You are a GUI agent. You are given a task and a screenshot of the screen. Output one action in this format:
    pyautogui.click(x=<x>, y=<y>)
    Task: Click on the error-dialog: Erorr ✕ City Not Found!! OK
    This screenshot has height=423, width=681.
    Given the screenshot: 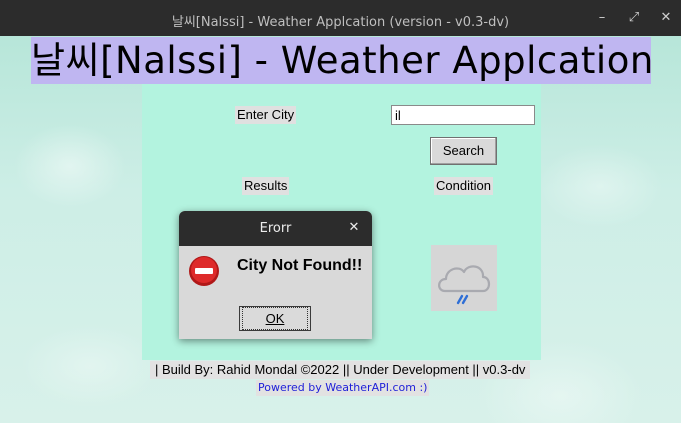 What is the action you would take?
    pyautogui.click(x=275, y=275)
    